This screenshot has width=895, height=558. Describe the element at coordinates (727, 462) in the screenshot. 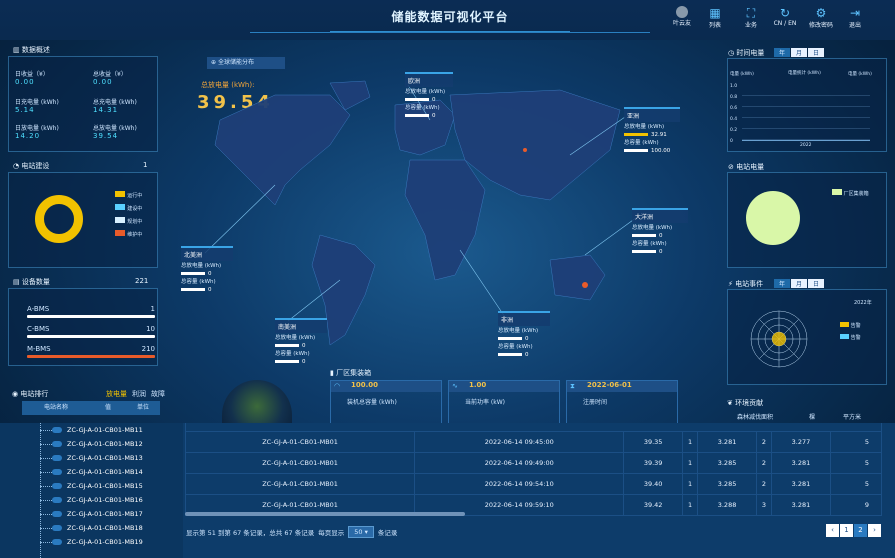

I see `cell-value: 3.285` at that location.